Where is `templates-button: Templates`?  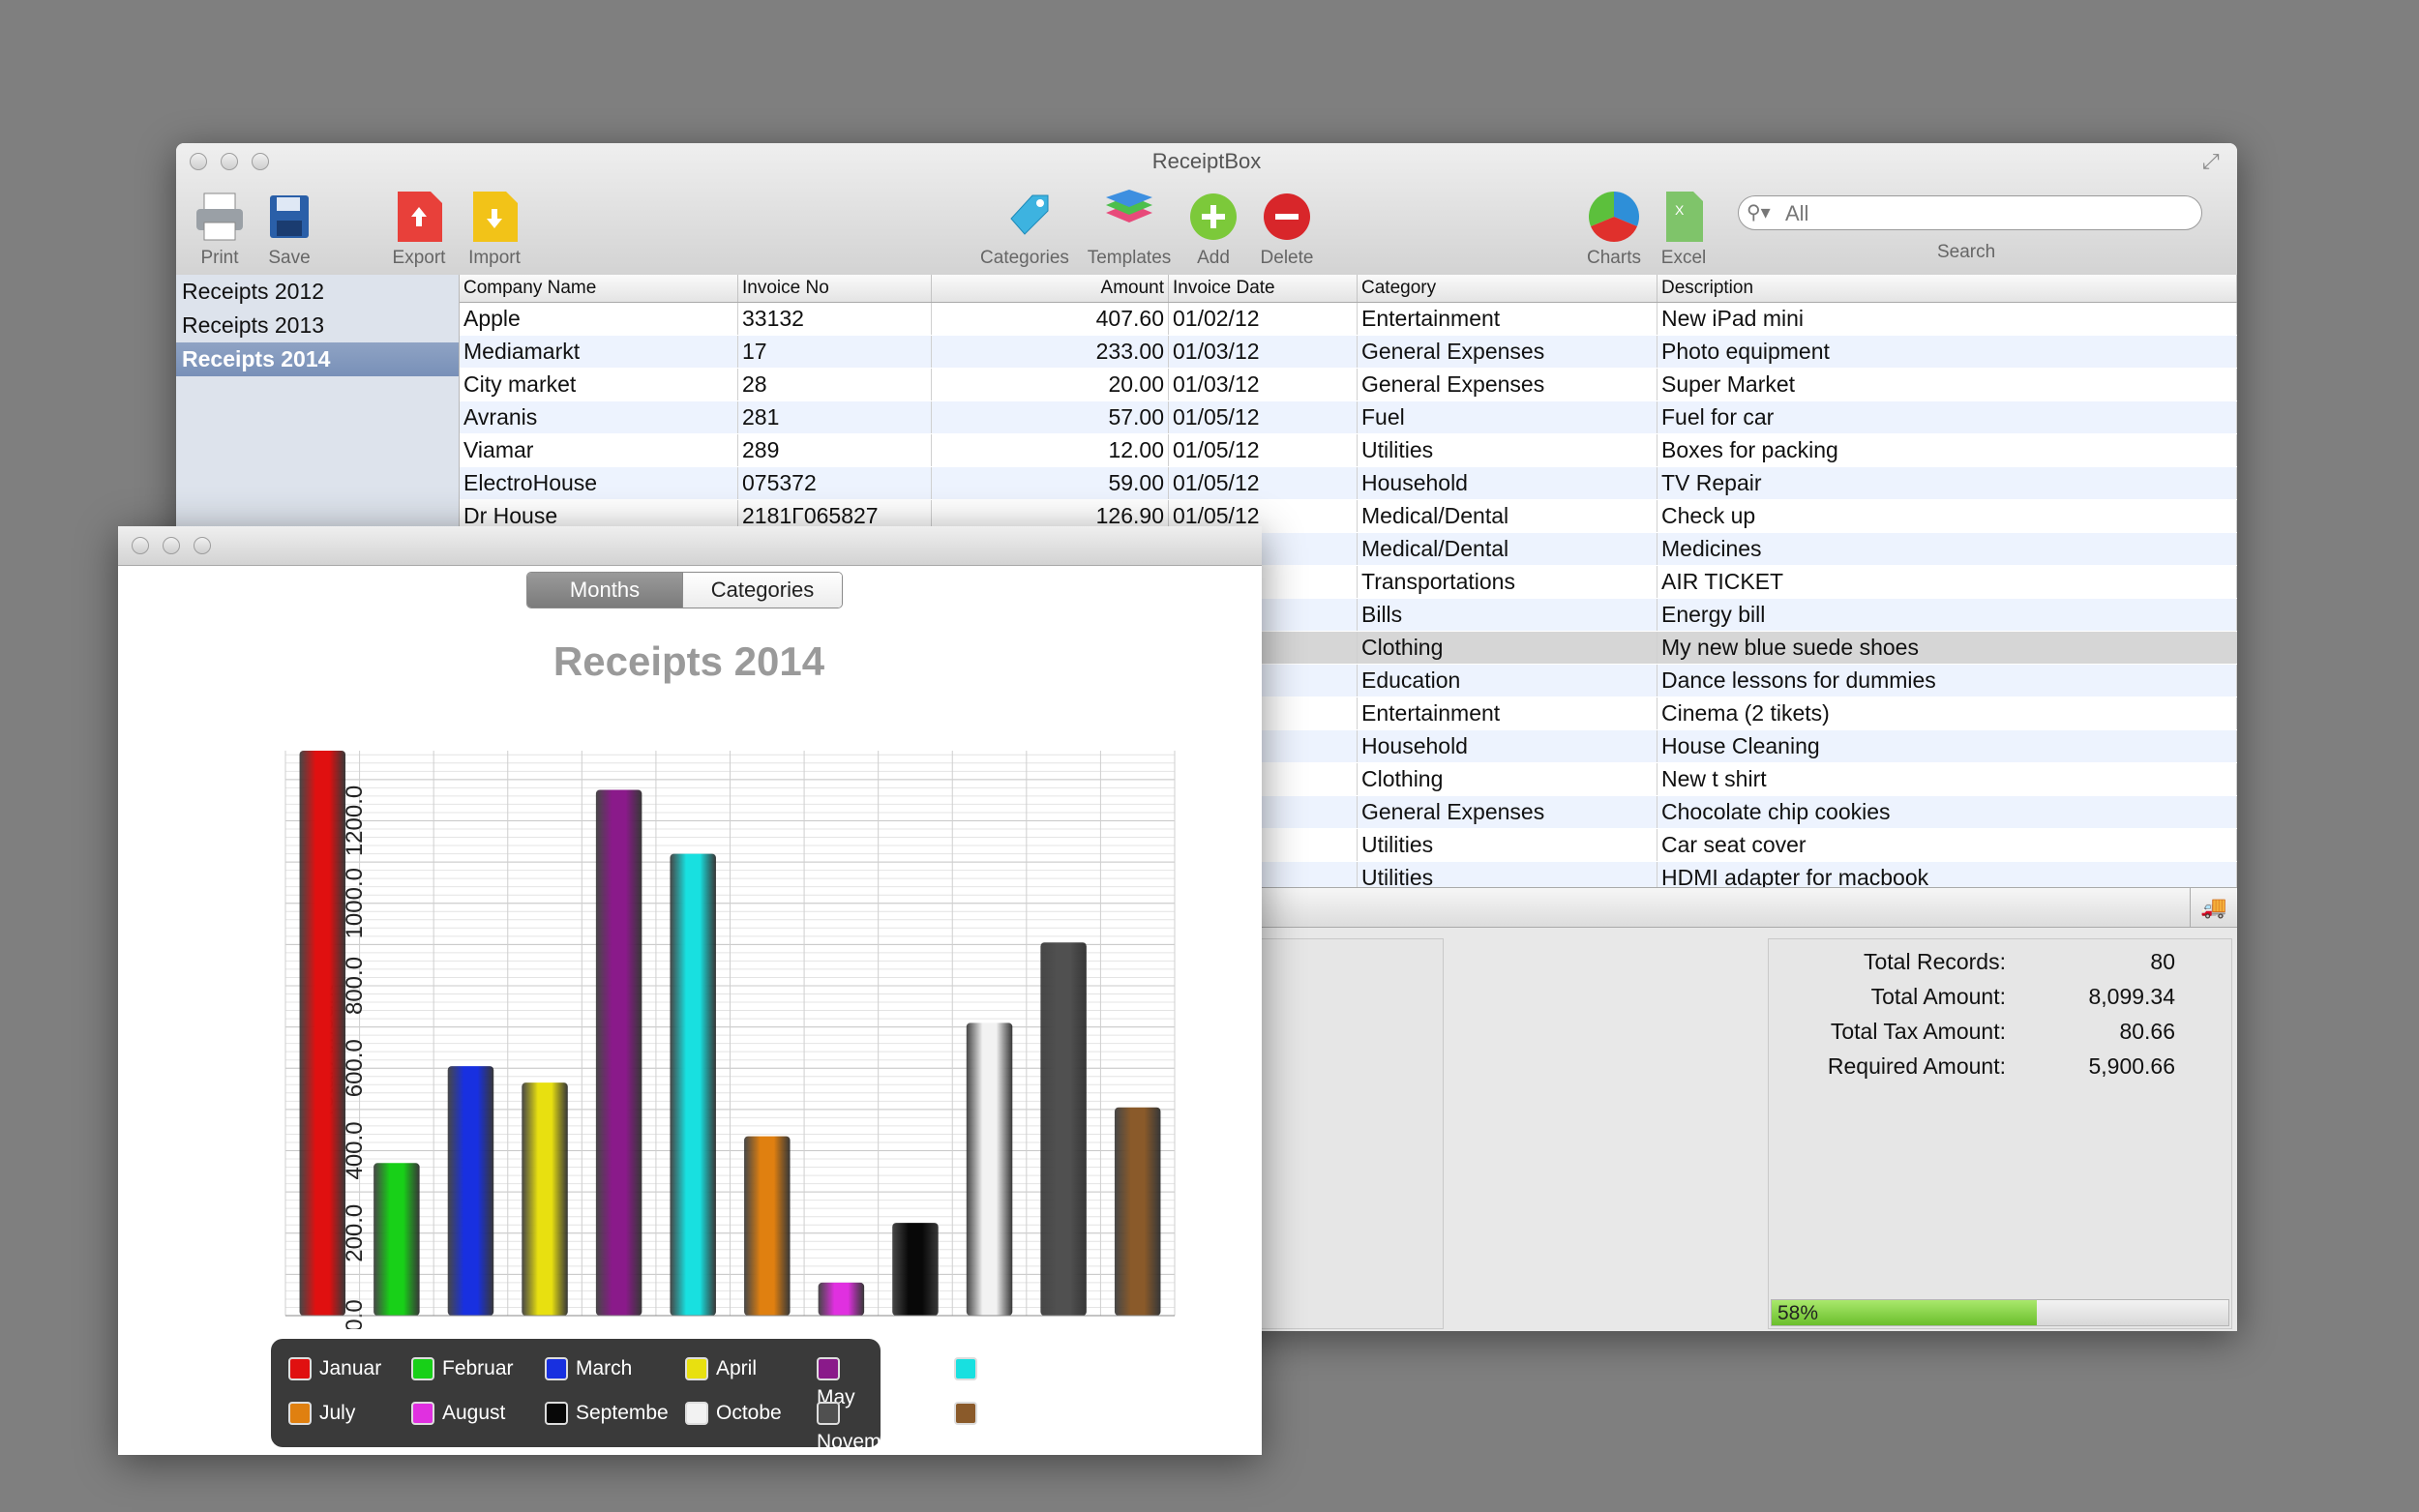 templates-button: Templates is located at coordinates (1129, 229).